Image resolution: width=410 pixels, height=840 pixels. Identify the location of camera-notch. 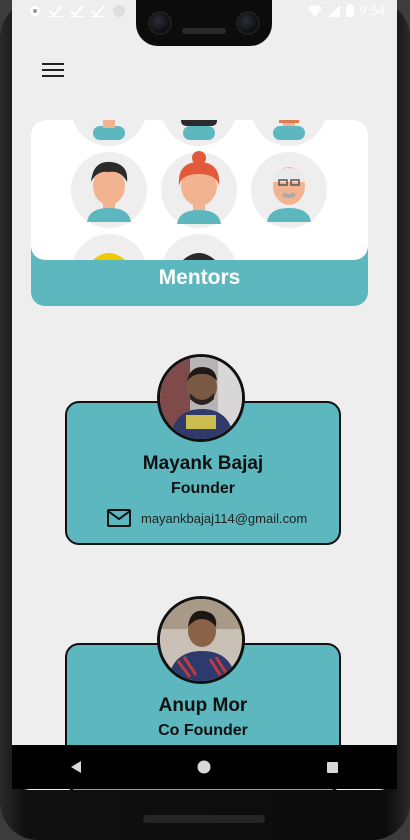
(204, 23).